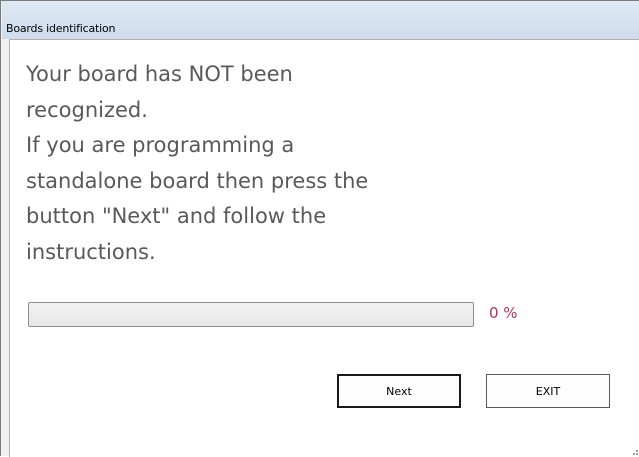 This screenshot has height=457, width=639. What do you see at coordinates (548, 391) in the screenshot?
I see `exit-button: EXIT` at bounding box center [548, 391].